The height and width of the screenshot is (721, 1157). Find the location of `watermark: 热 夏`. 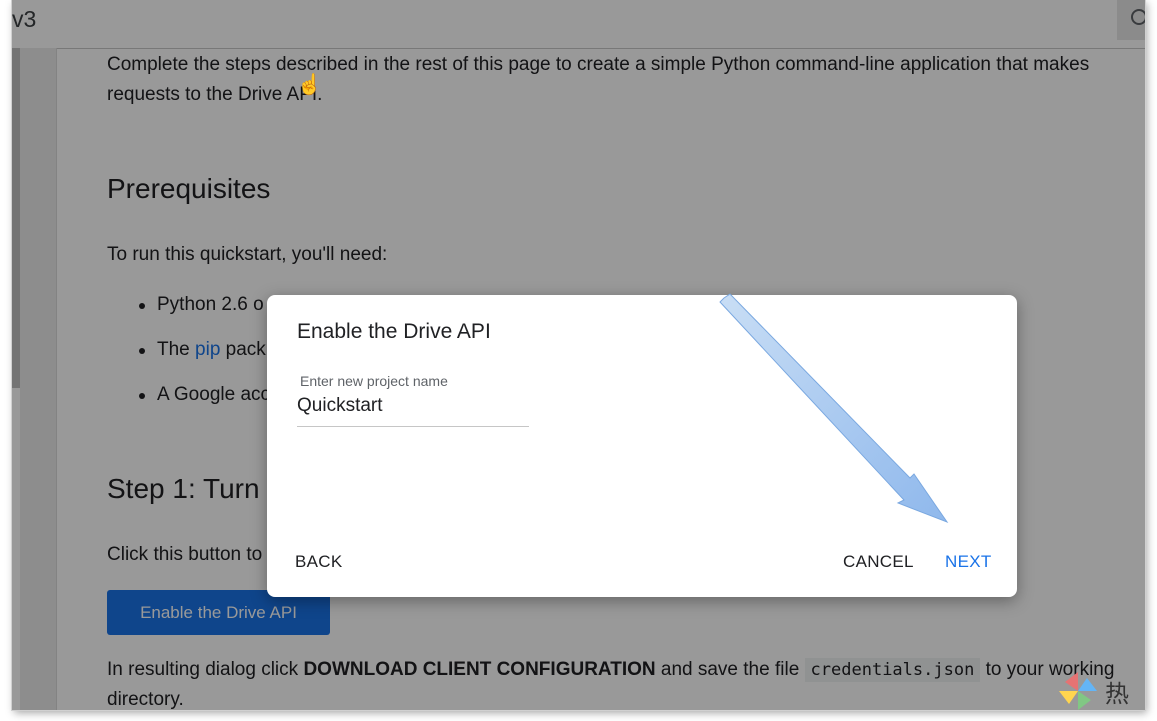

watermark: 热 夏 is located at coordinates (1100, 689).